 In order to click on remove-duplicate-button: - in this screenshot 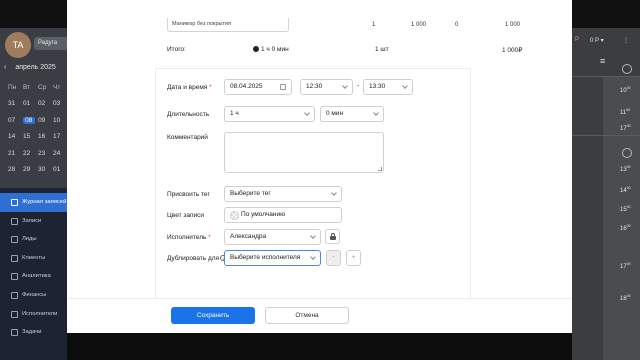, I will do `click(333, 258)`.